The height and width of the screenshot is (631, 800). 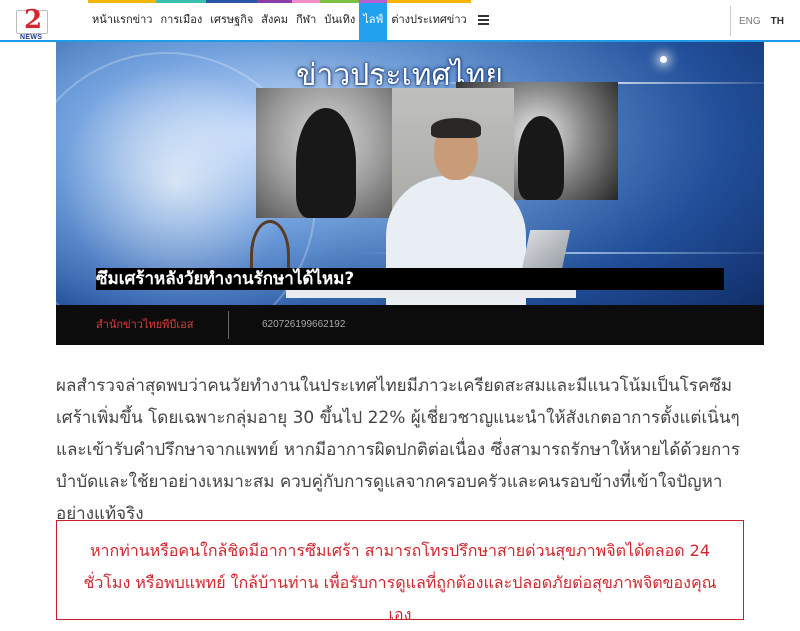 I want to click on article-id: 620726199662192, so click(x=304, y=324).